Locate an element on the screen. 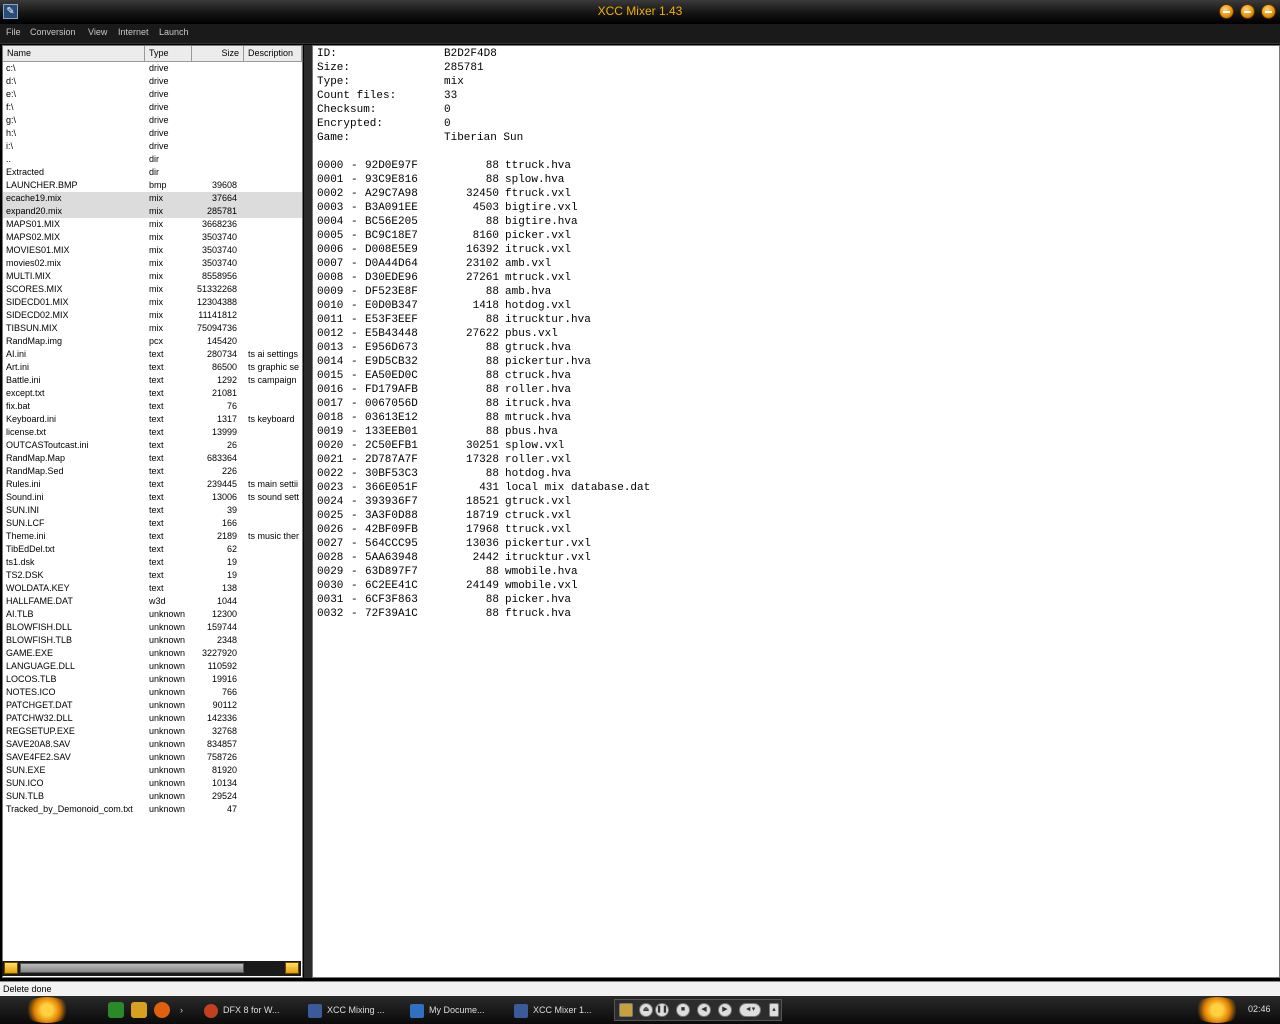 The width and height of the screenshot is (1280, 1024). menu-internet: Internet is located at coordinates (133, 32).